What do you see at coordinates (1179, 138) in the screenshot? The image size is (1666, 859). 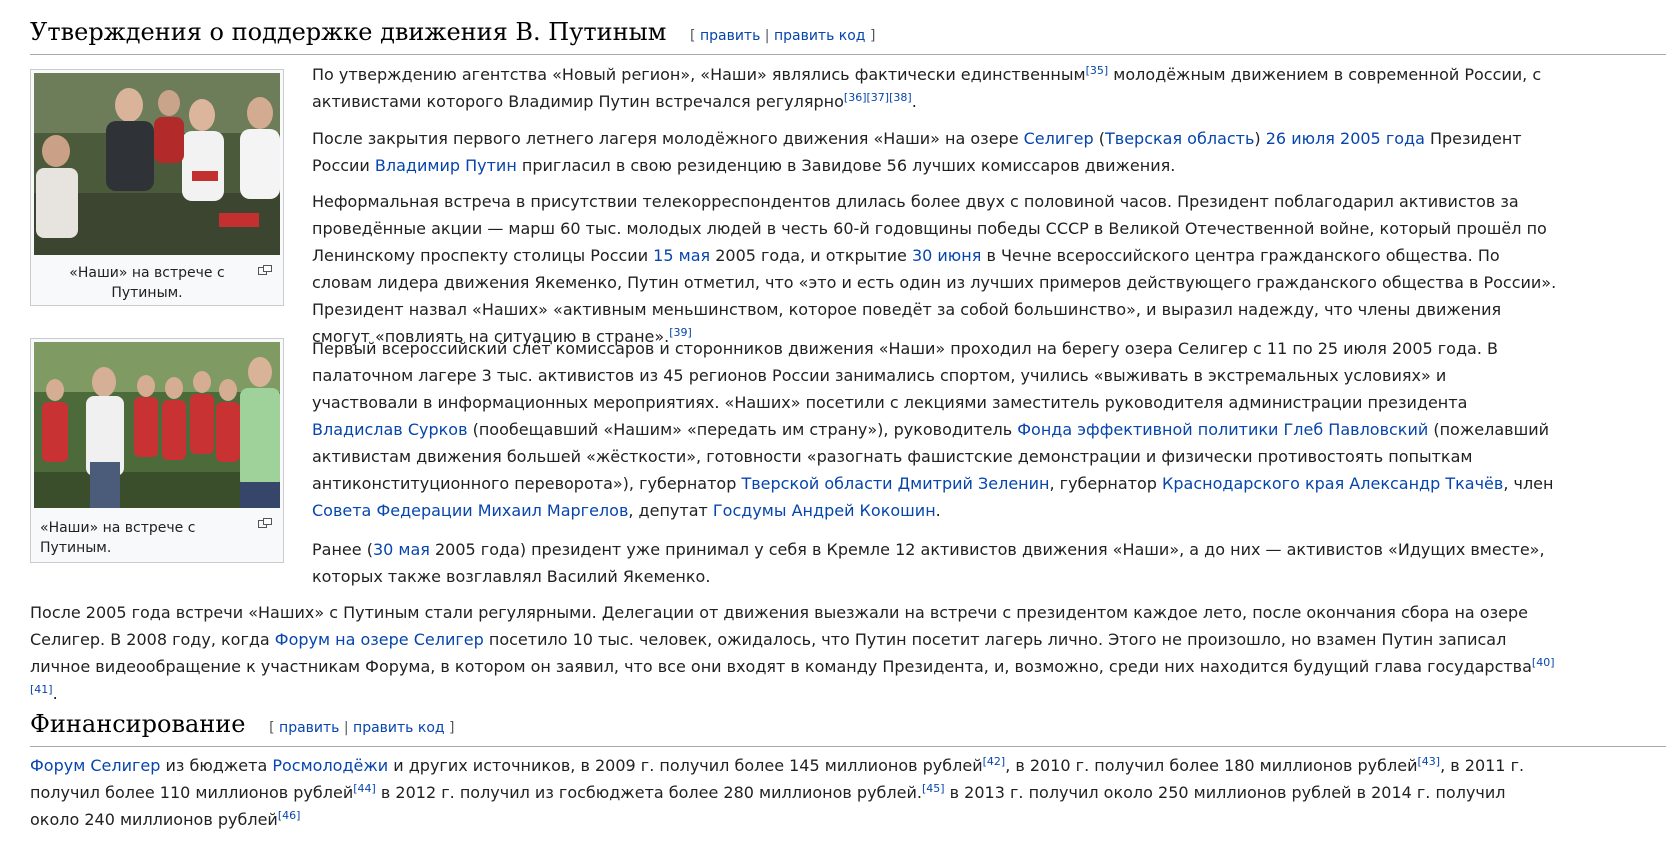 I see `link-tver-oblast: Тверская область` at bounding box center [1179, 138].